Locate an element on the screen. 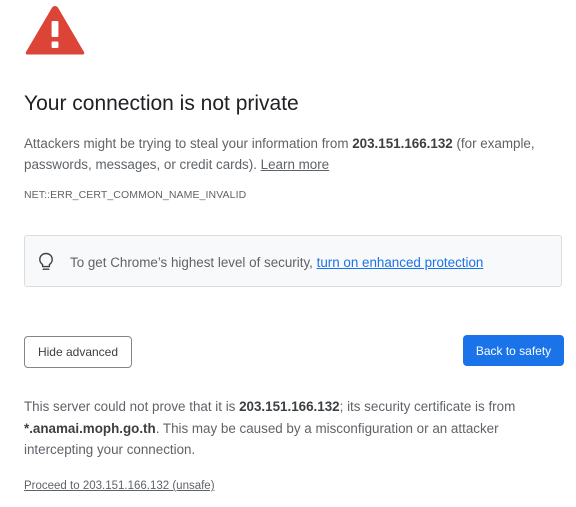 The width and height of the screenshot is (576, 507). details-part-2: ; its security certificate is from is located at coordinates (427, 406).